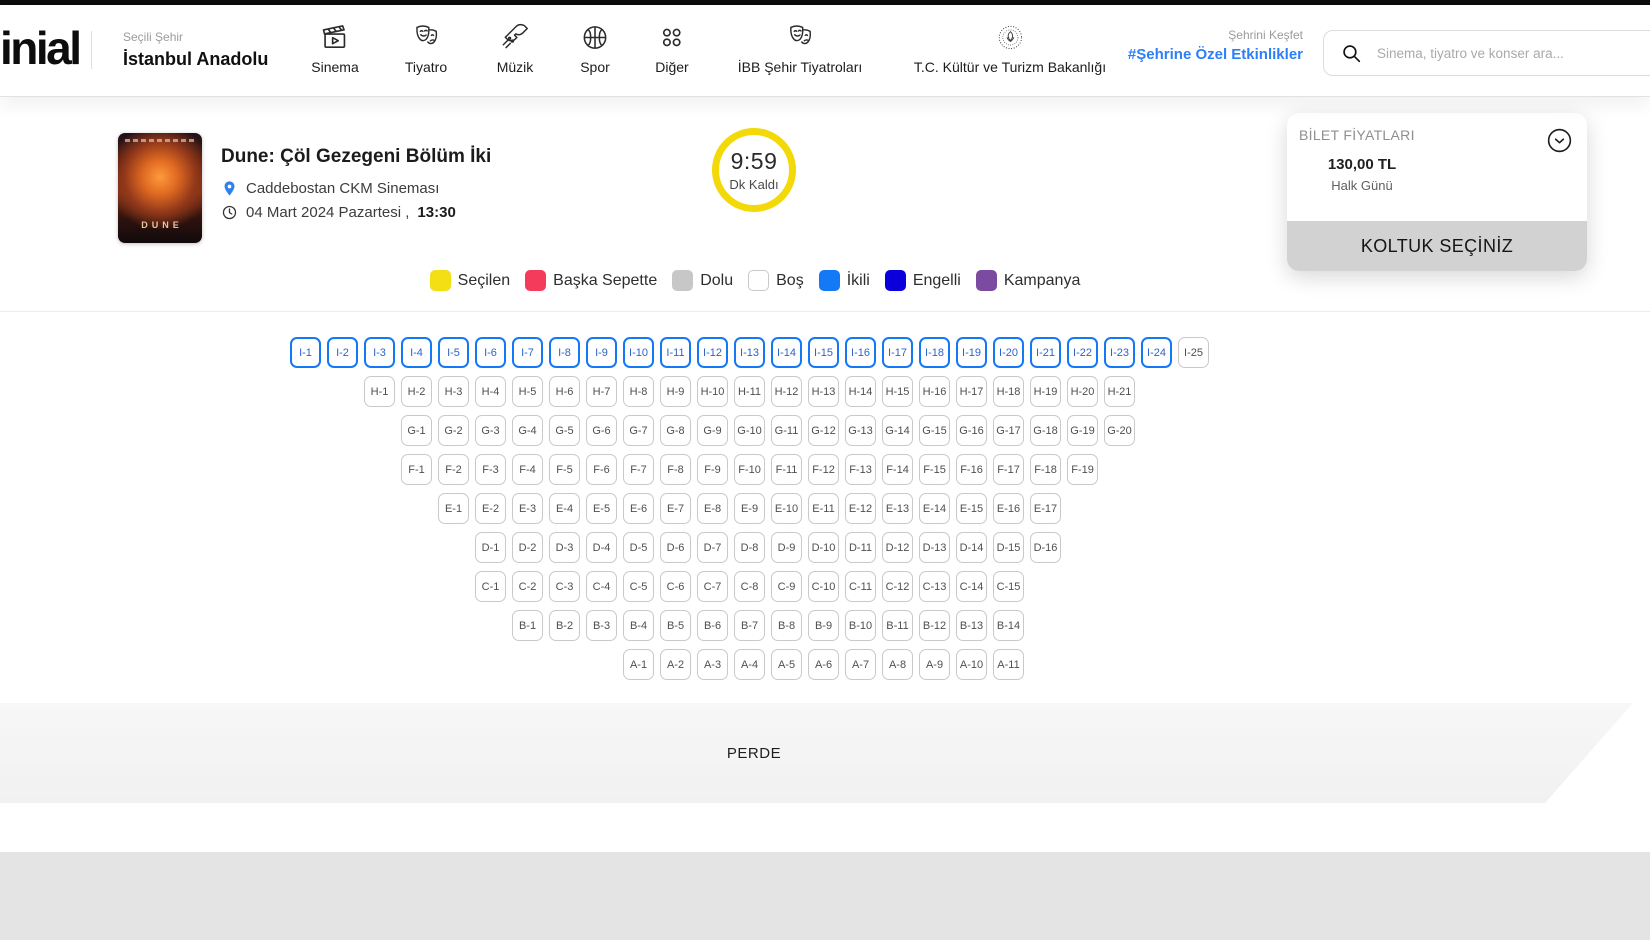  What do you see at coordinates (1082, 352) in the screenshot?
I see `seat-I-22: I-22` at bounding box center [1082, 352].